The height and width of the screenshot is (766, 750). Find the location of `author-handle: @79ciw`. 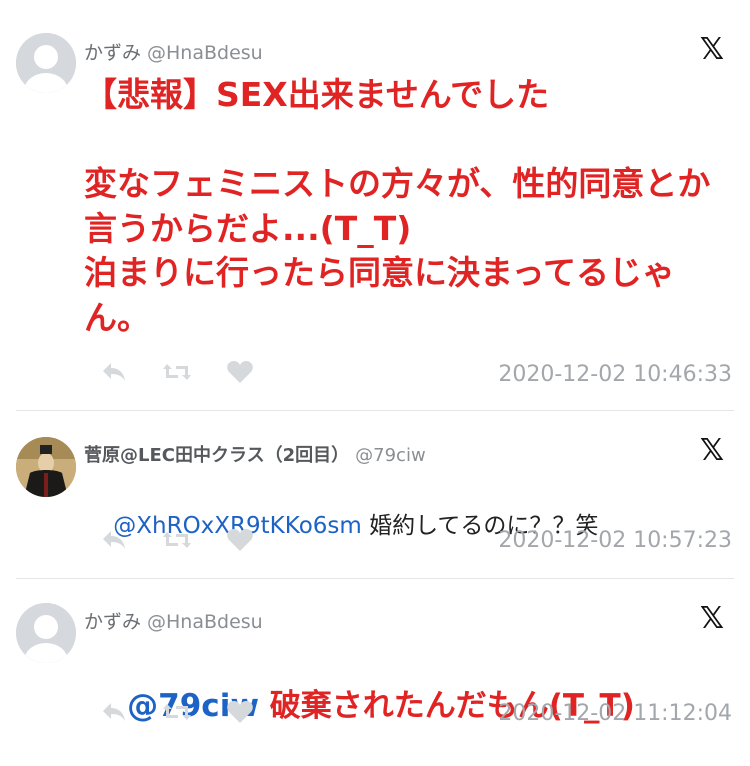

author-handle: @79ciw is located at coordinates (390, 455).